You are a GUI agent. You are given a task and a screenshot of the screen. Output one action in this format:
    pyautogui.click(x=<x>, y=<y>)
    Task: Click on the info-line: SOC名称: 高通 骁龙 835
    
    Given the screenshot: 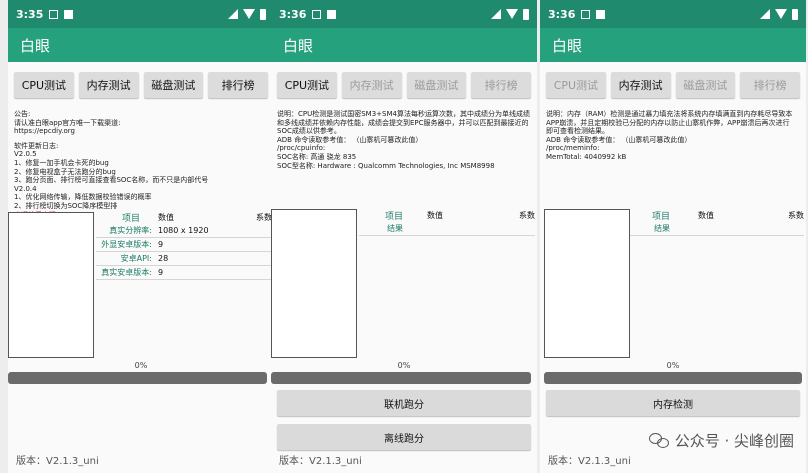 What is the action you would take?
    pyautogui.click(x=317, y=156)
    